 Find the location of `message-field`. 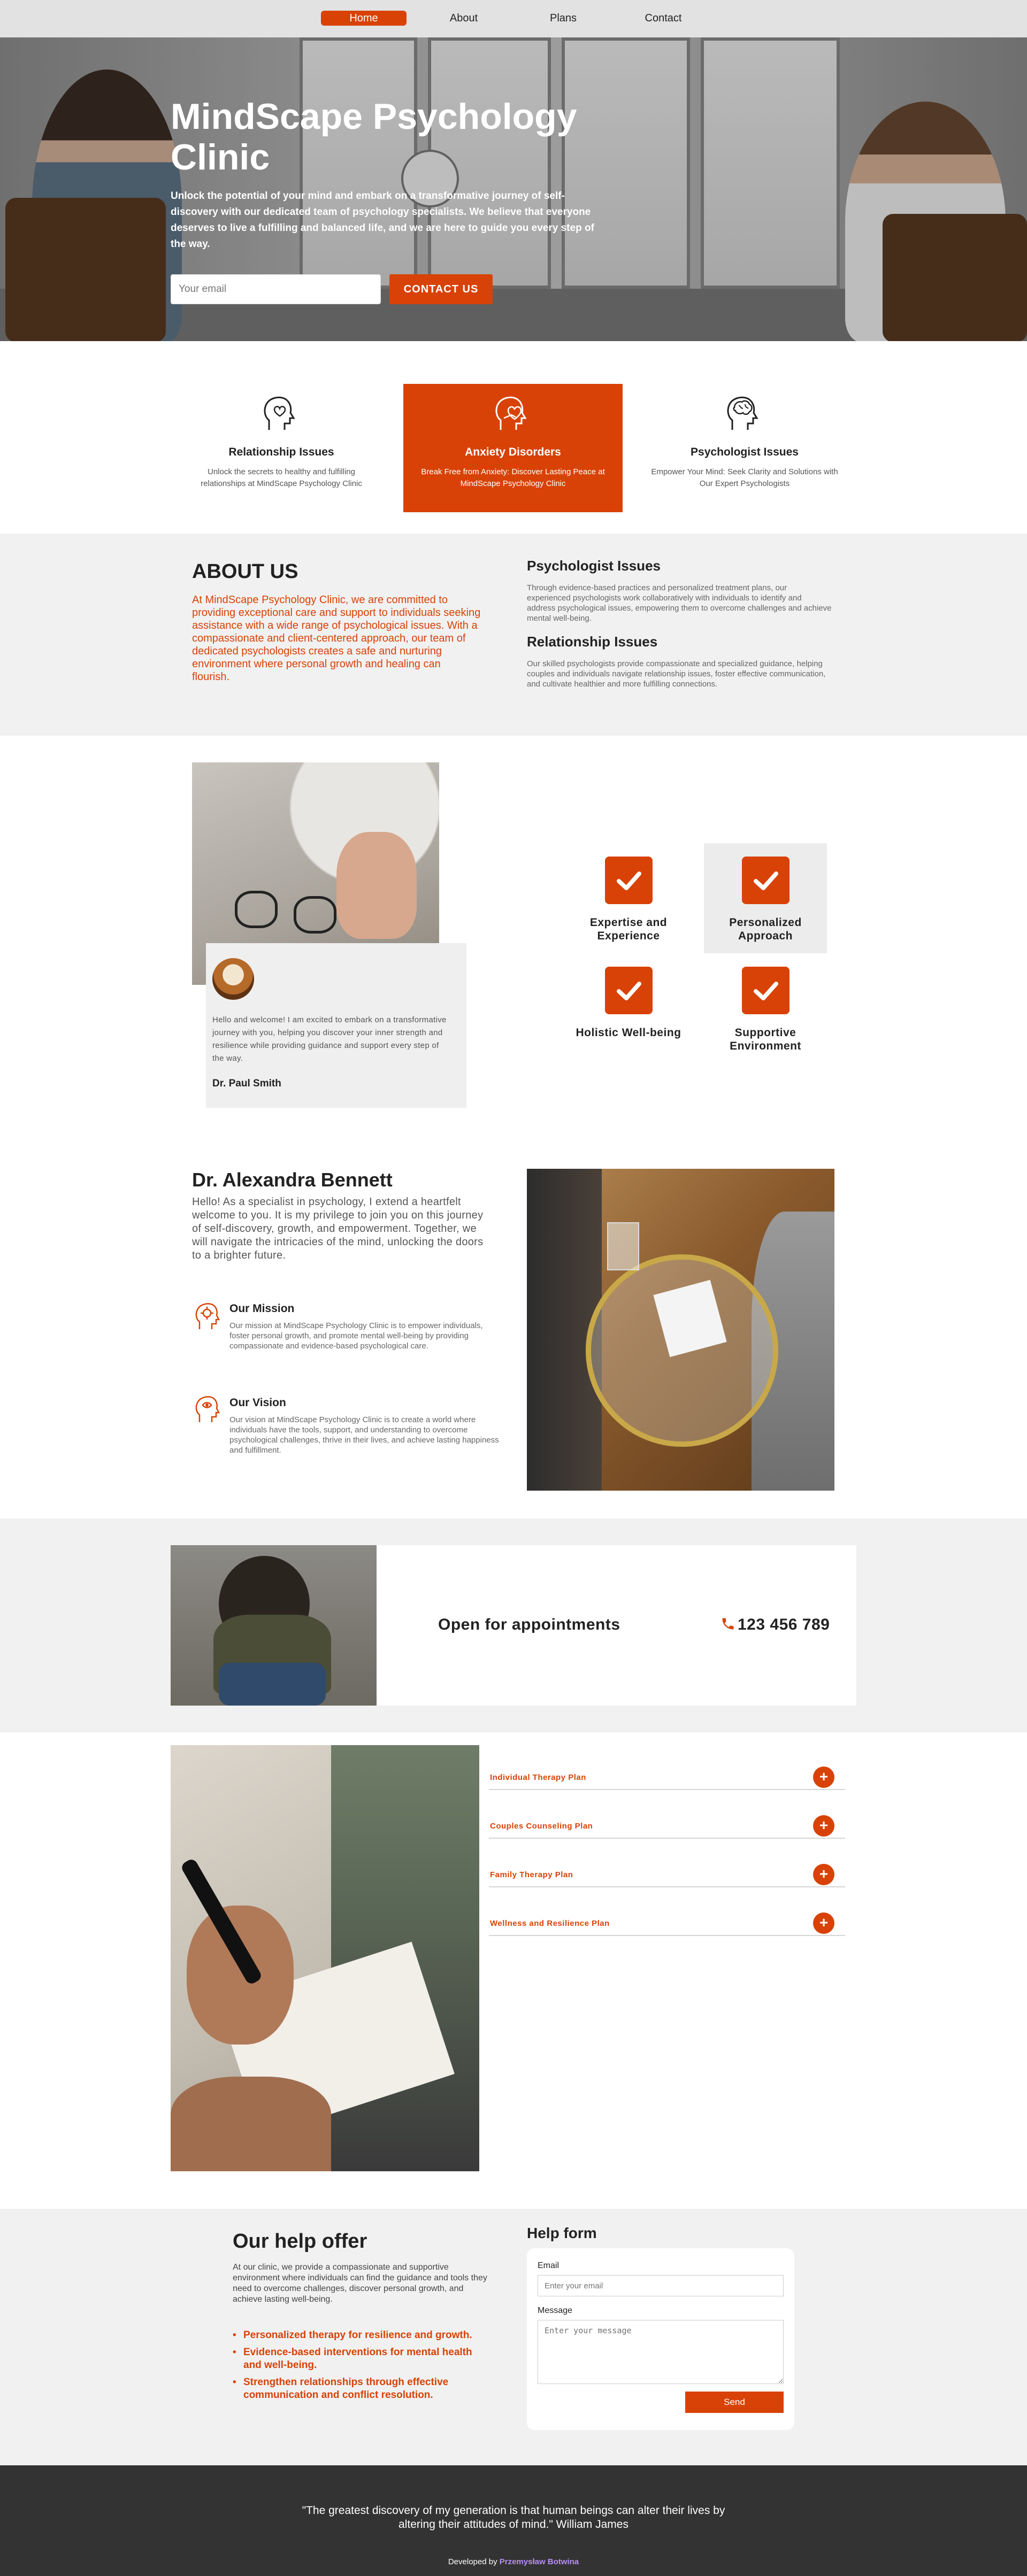

message-field is located at coordinates (661, 2352).